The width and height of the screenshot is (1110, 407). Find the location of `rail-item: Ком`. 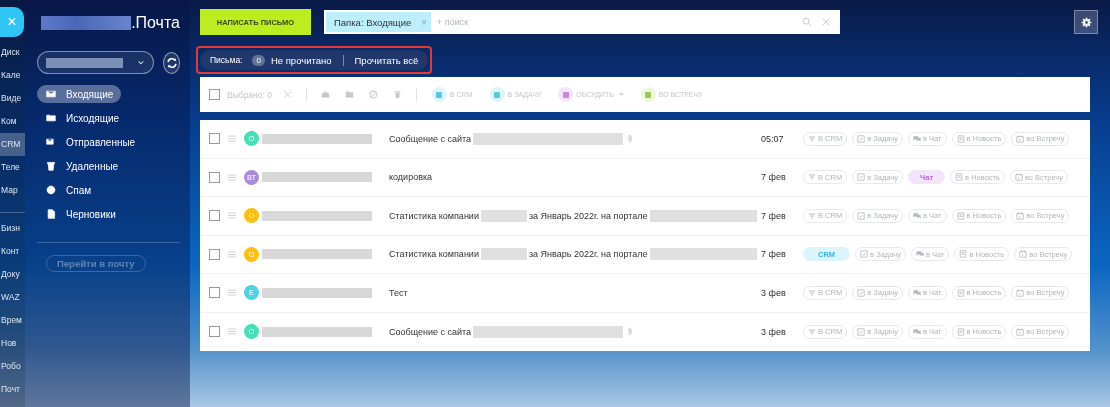

rail-item: Ком is located at coordinates (12, 121).